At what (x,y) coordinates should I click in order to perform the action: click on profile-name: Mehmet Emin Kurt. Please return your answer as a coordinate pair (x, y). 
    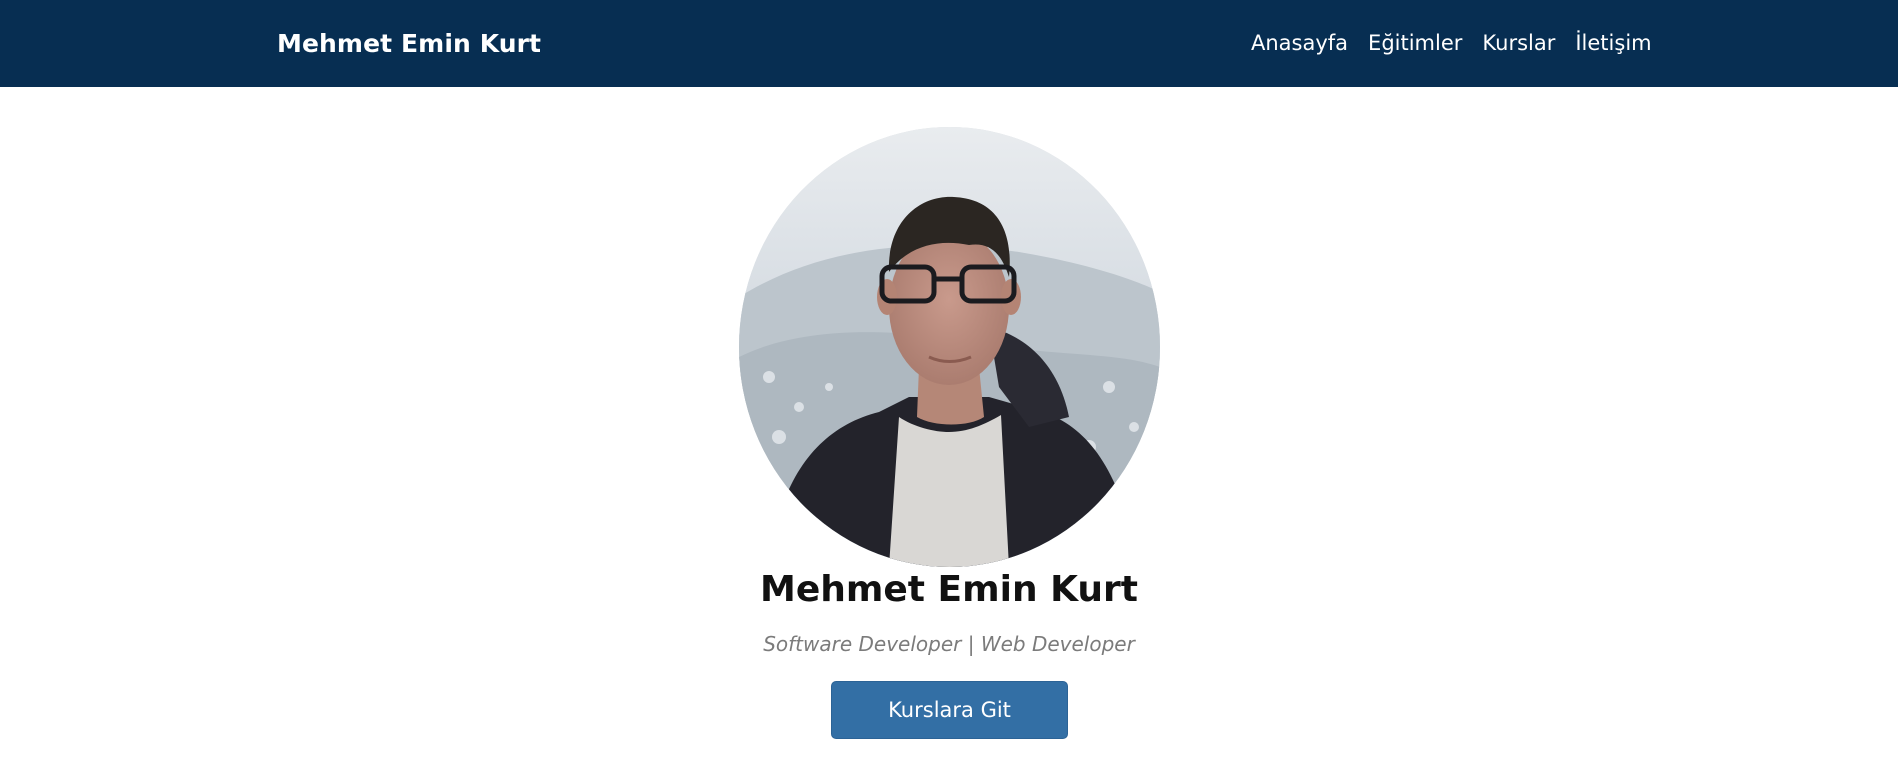
    Looking at the image, I should click on (949, 589).